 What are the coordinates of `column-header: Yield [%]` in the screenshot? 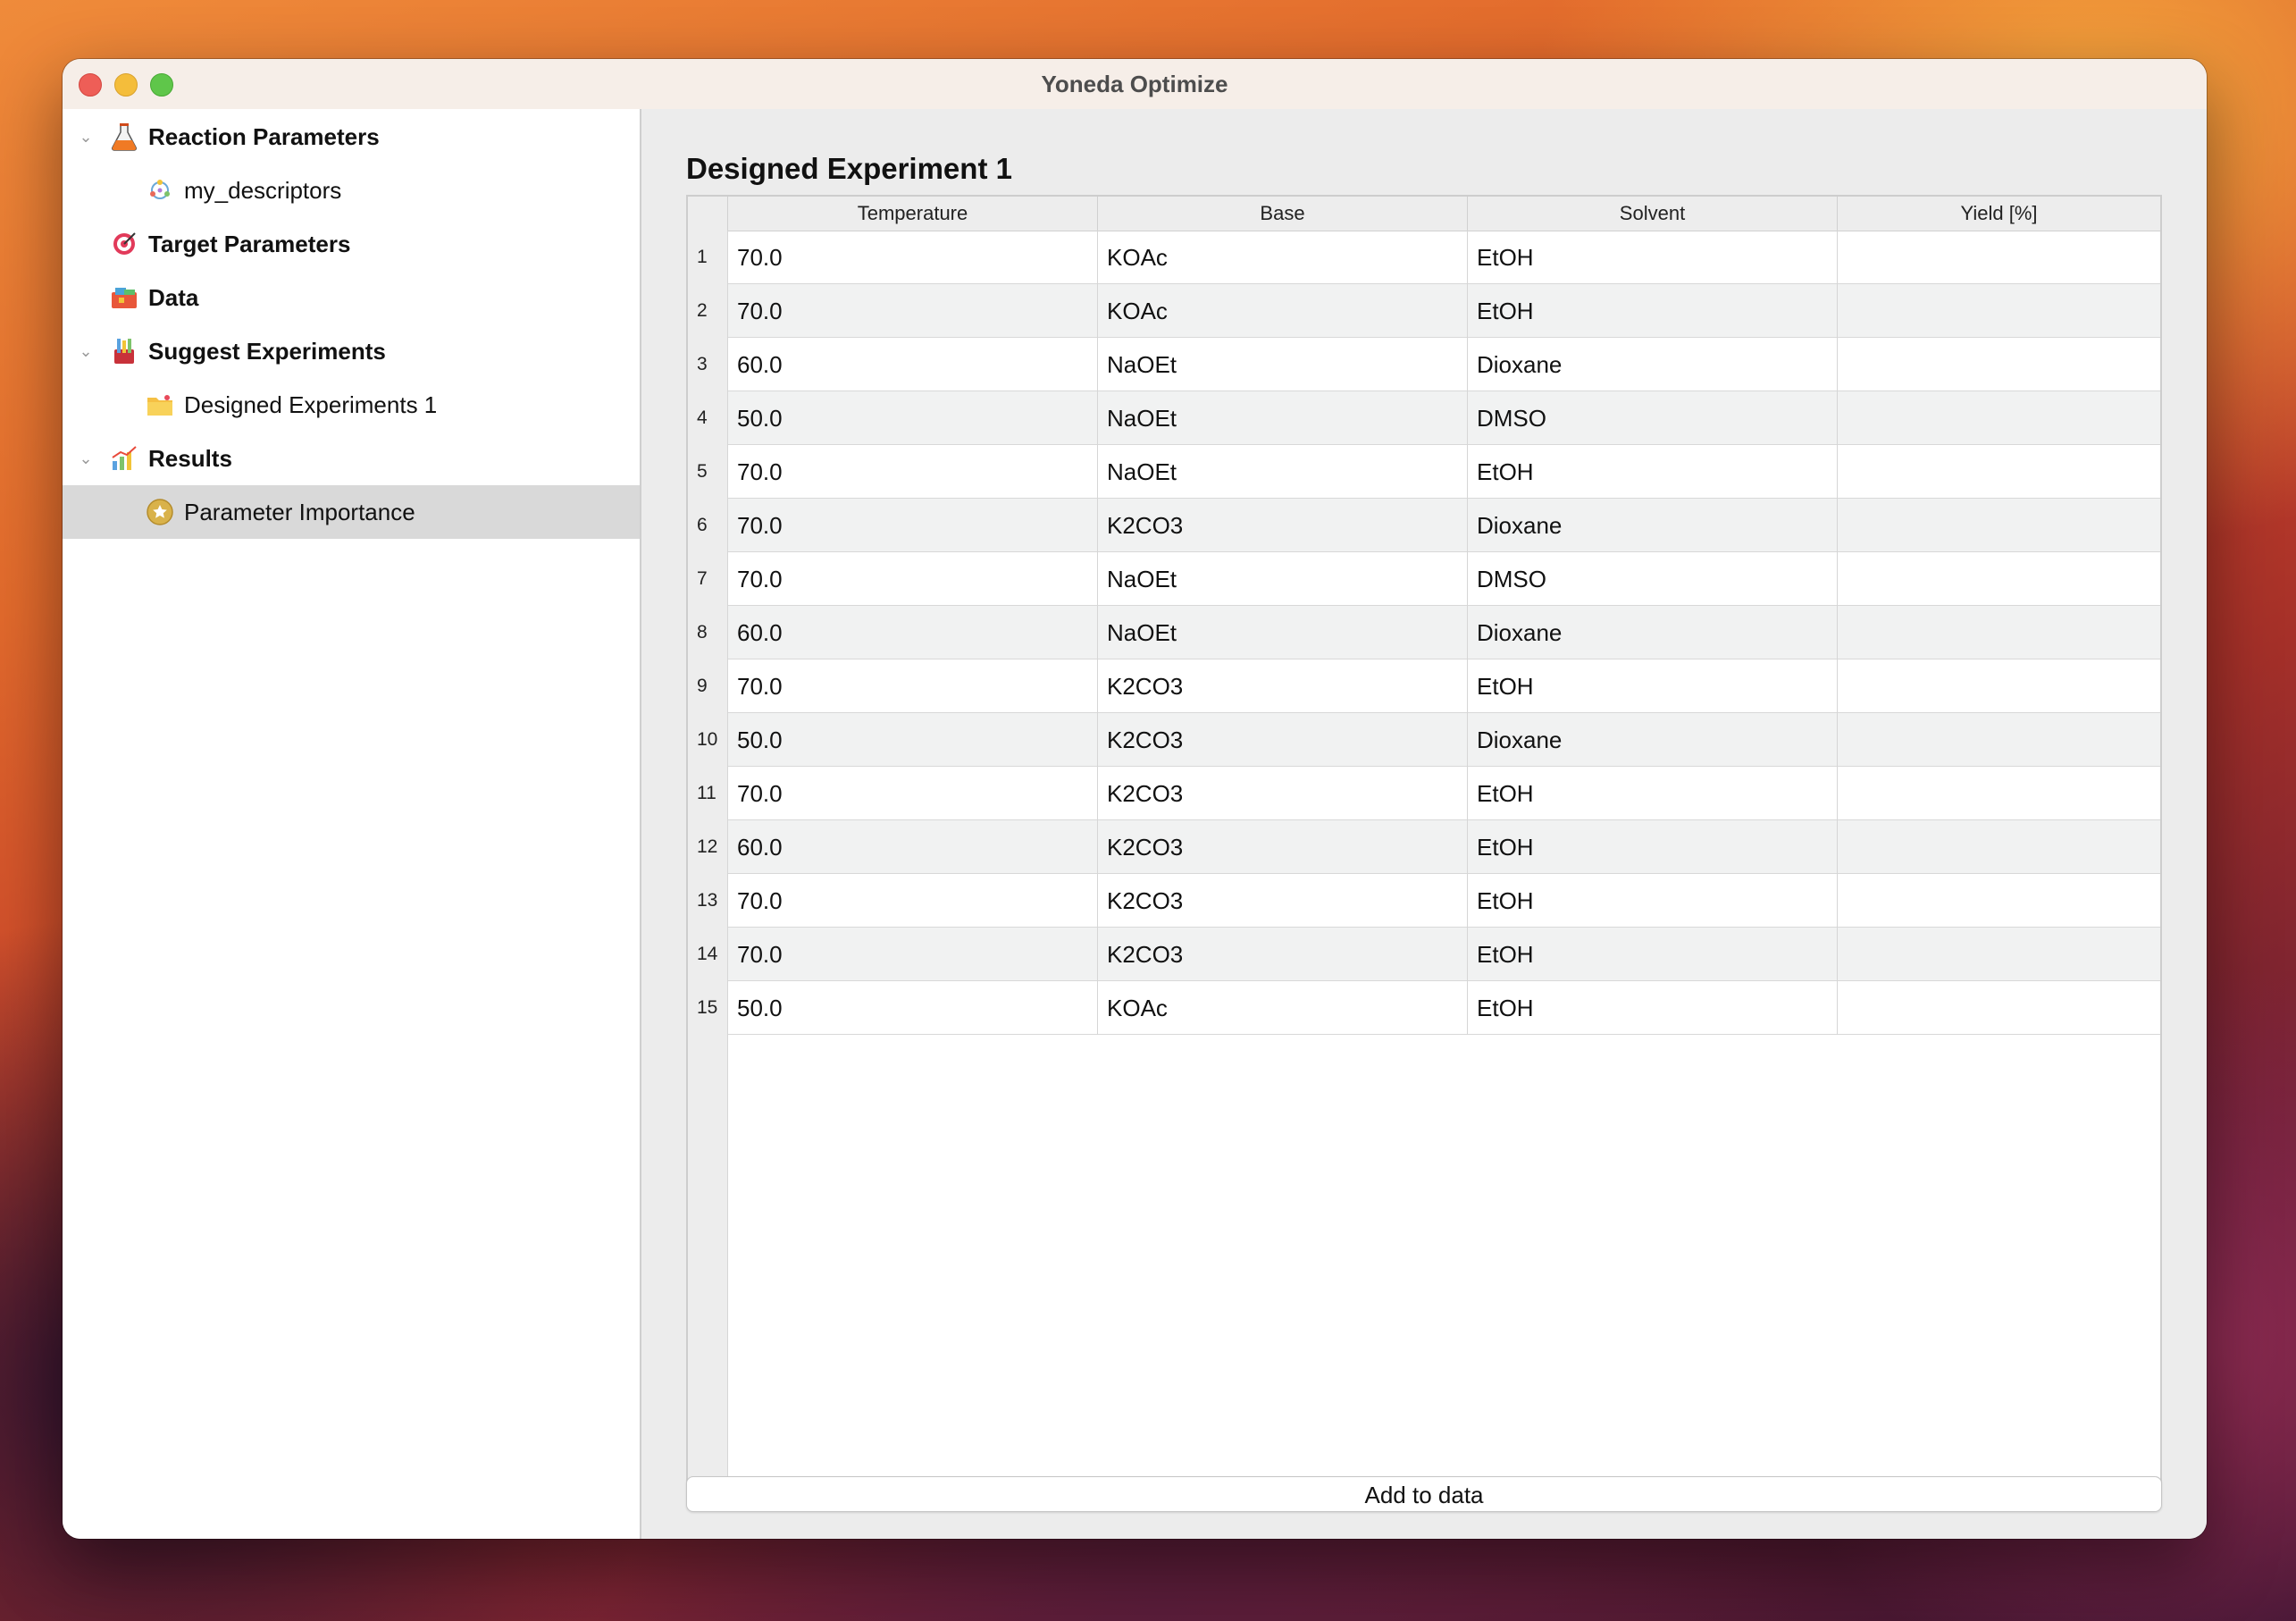 It's located at (1999, 214).